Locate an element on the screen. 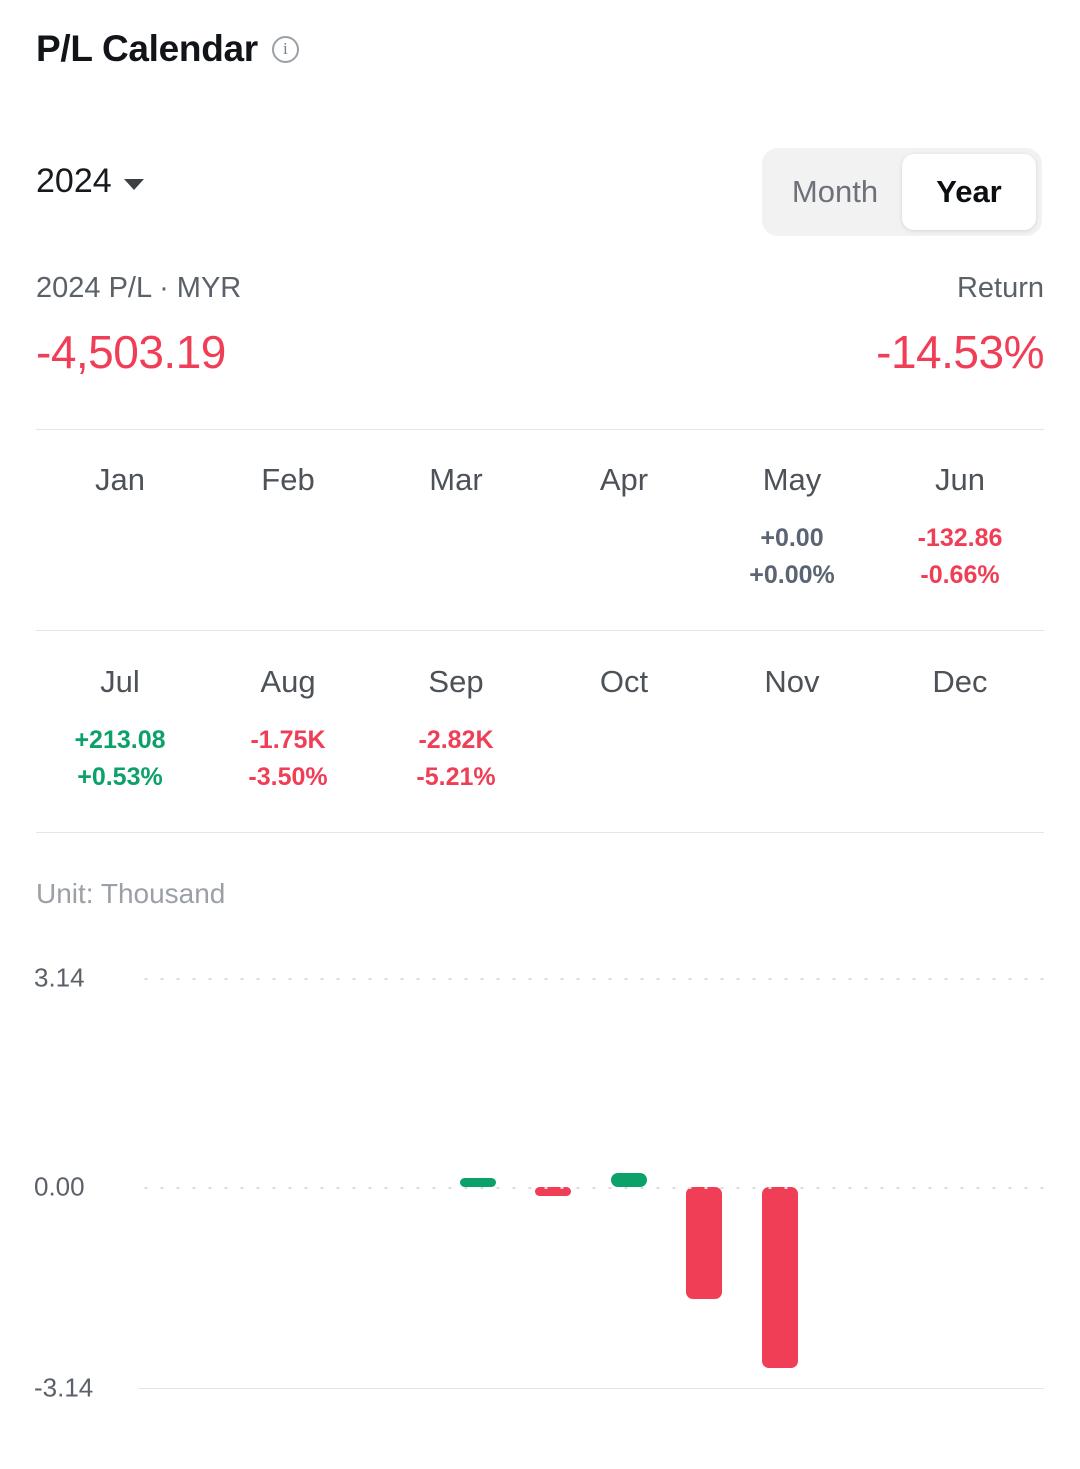  page-header: P/L Calendar i is located at coordinates (167, 49).